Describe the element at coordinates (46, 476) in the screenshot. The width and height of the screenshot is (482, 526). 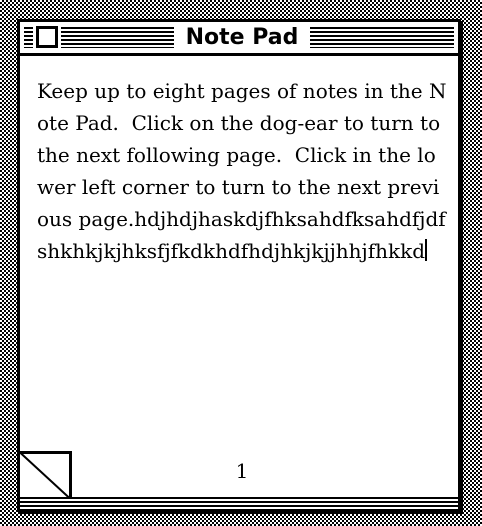
I see `dog-ear-icon` at that location.